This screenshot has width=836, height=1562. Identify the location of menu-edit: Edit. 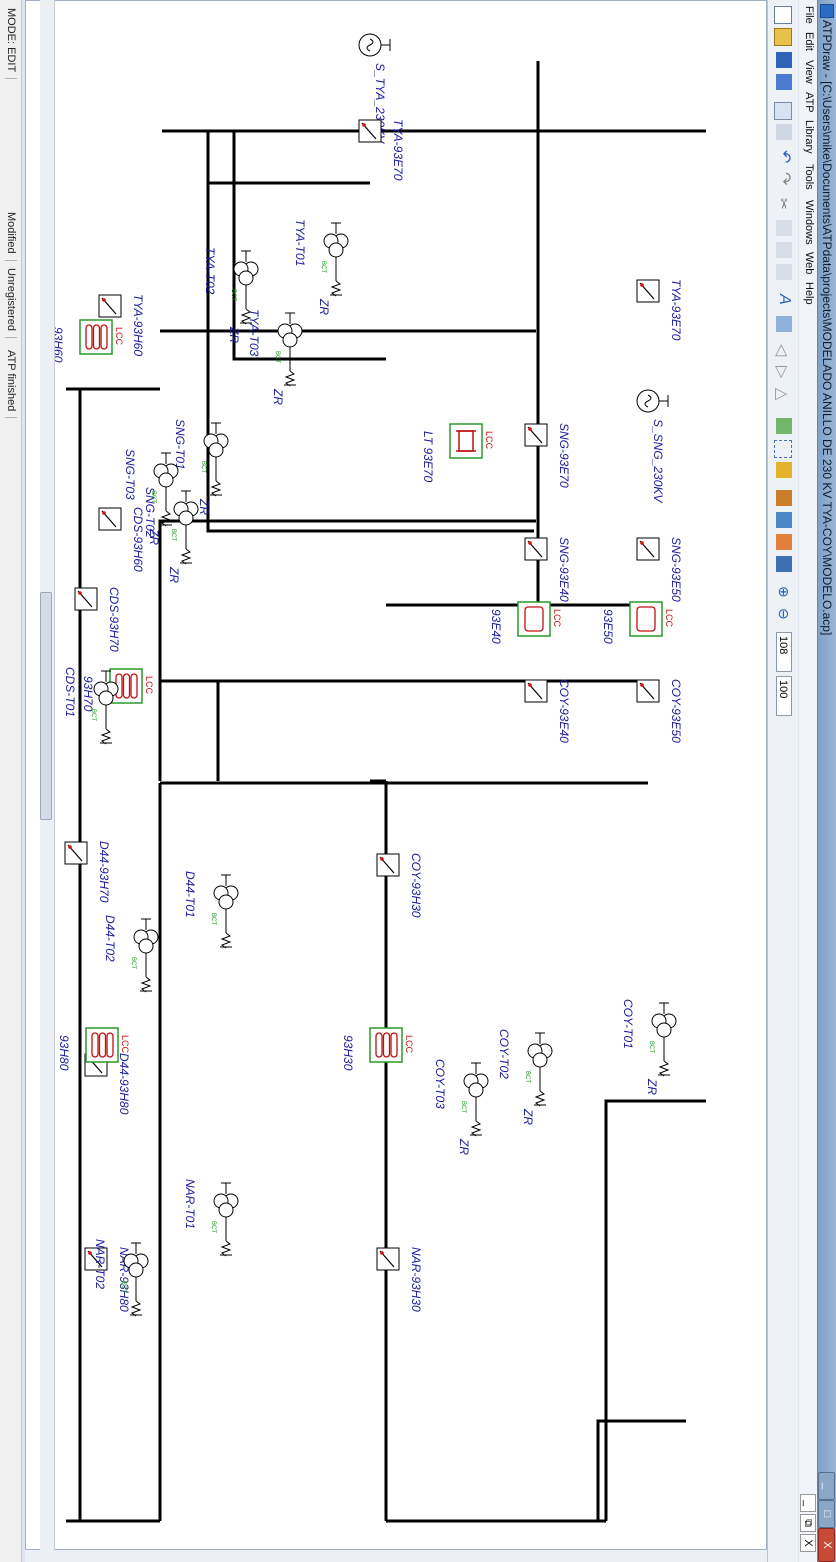
(809, 41).